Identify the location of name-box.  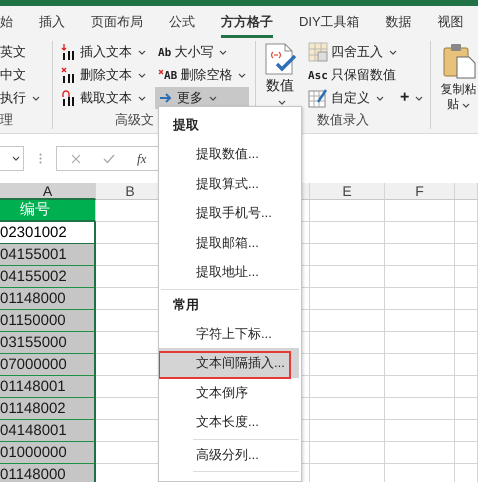
(12, 158).